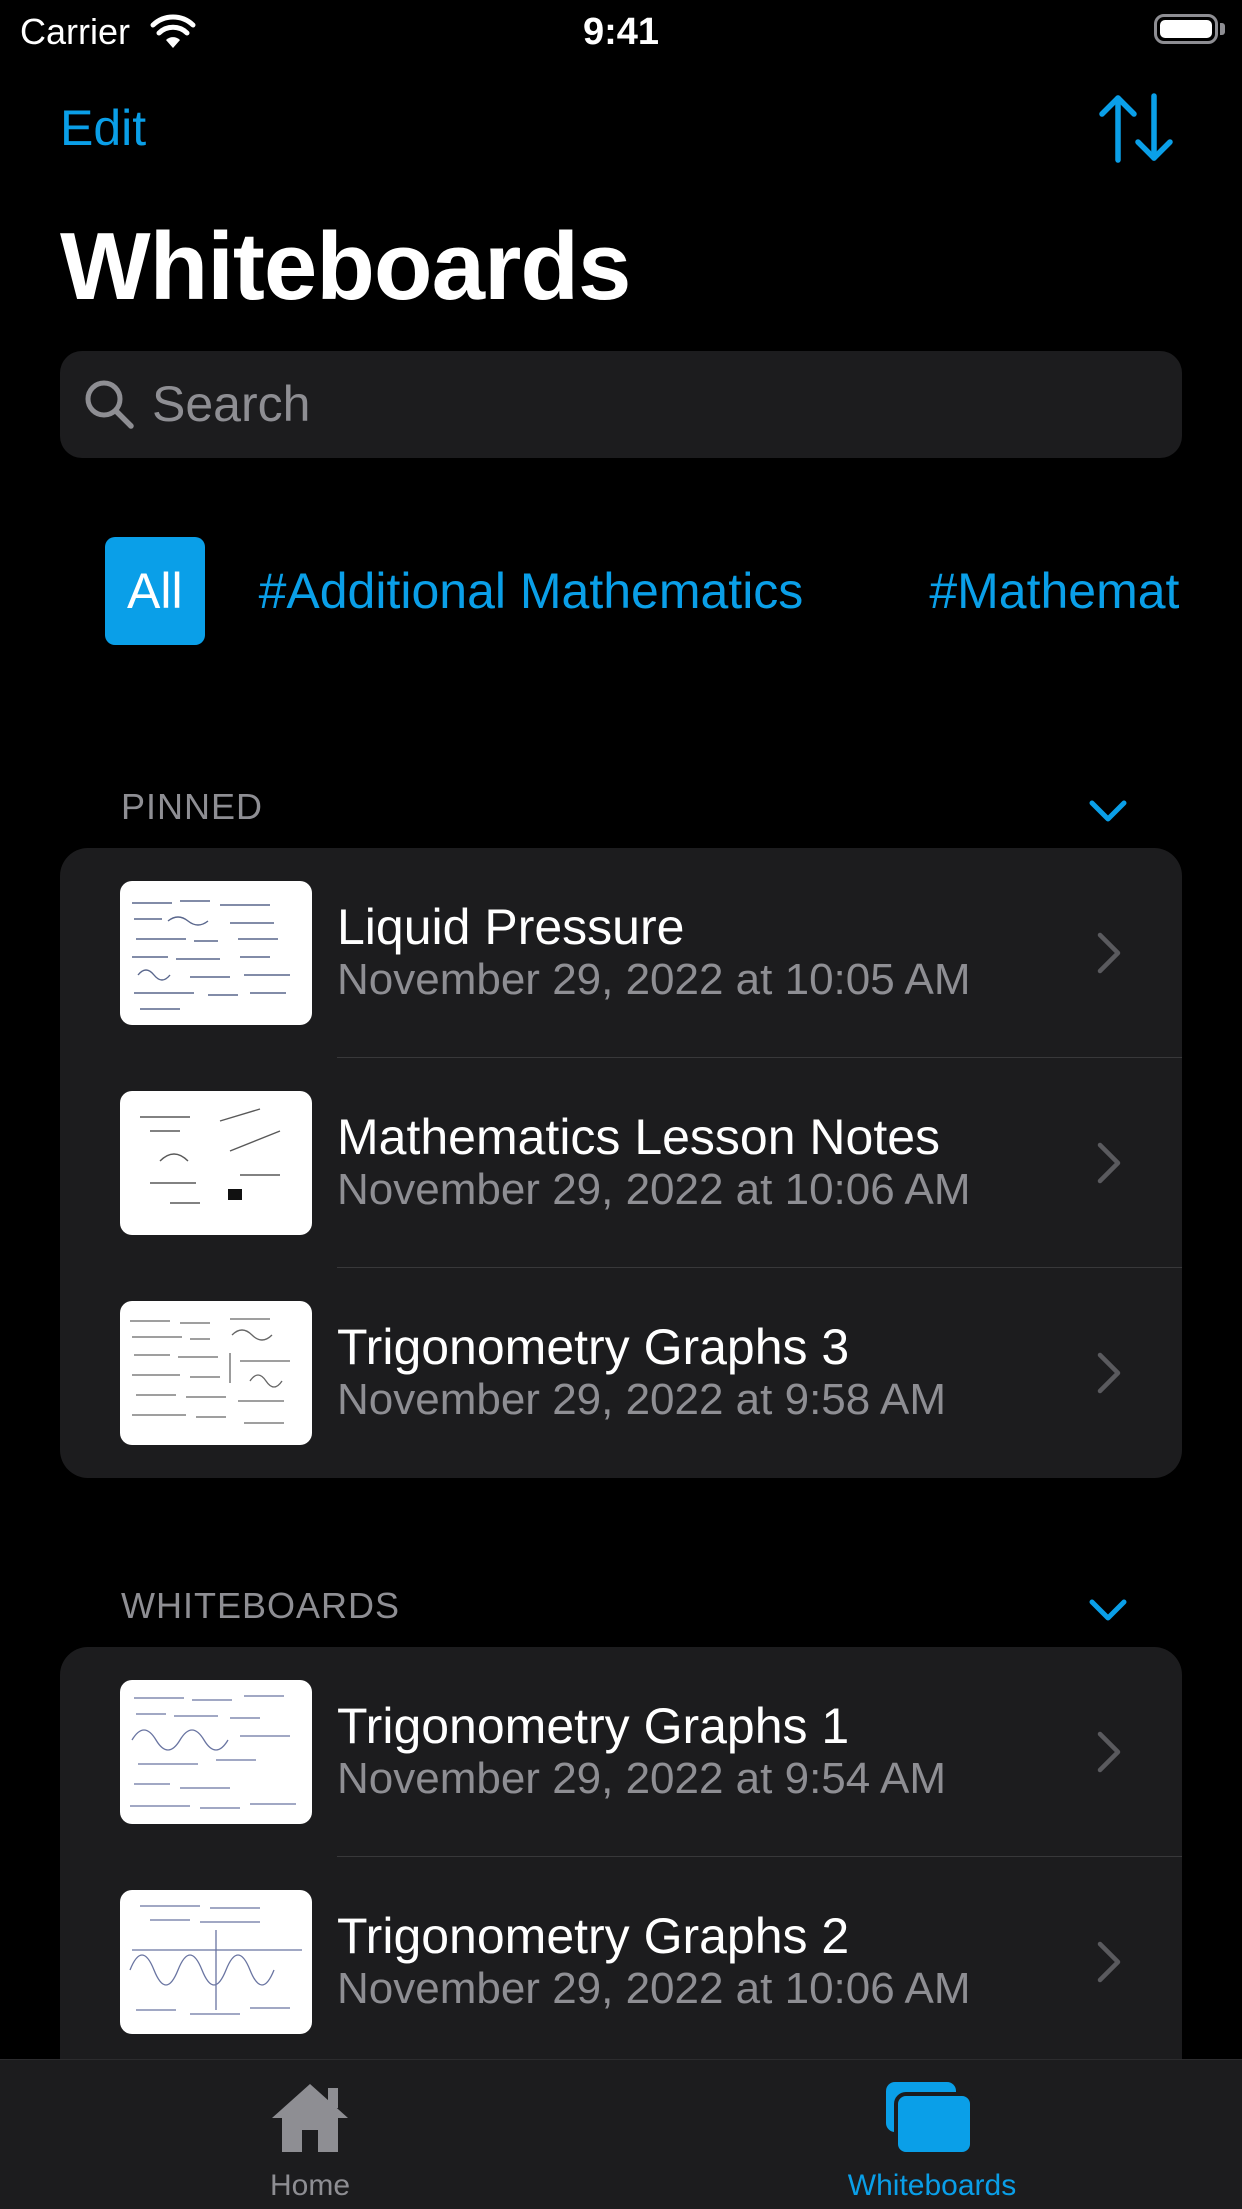  I want to click on whiteboard-date: November 29, 2022 at 10:05 AM, so click(654, 979).